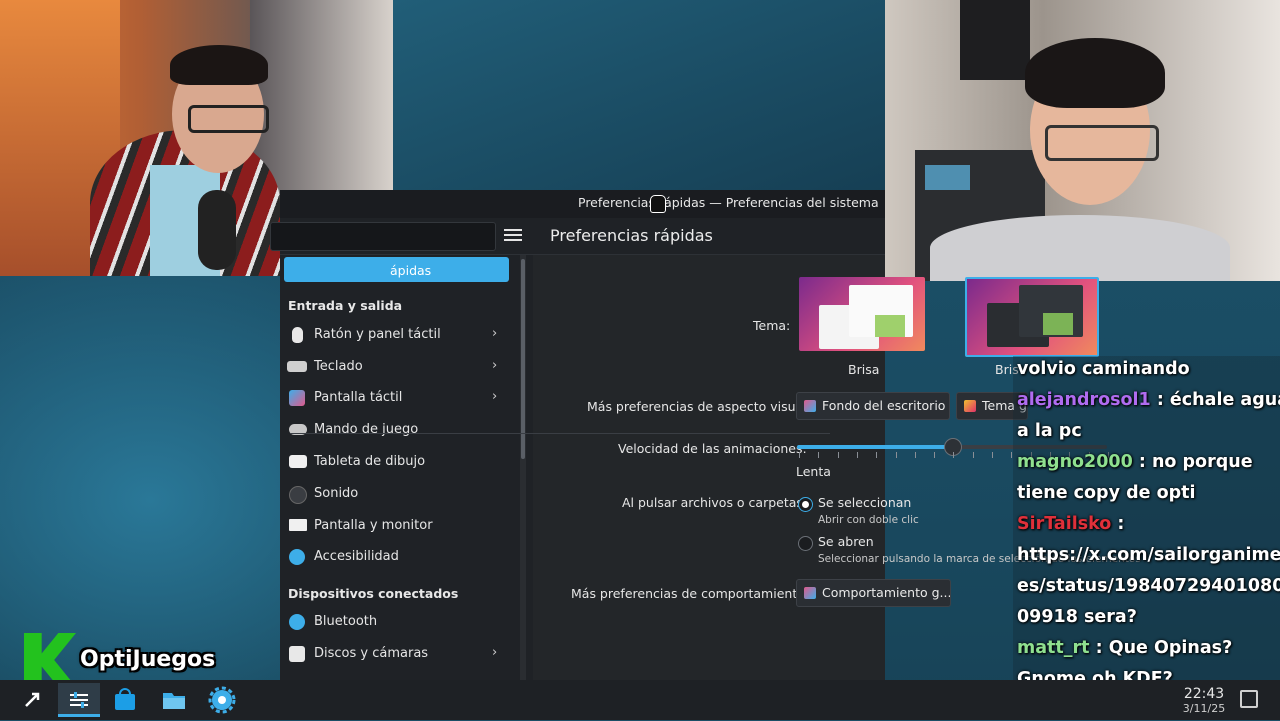  Describe the element at coordinates (1103, 369) in the screenshot. I see `chat-text: volvio caminando` at that location.